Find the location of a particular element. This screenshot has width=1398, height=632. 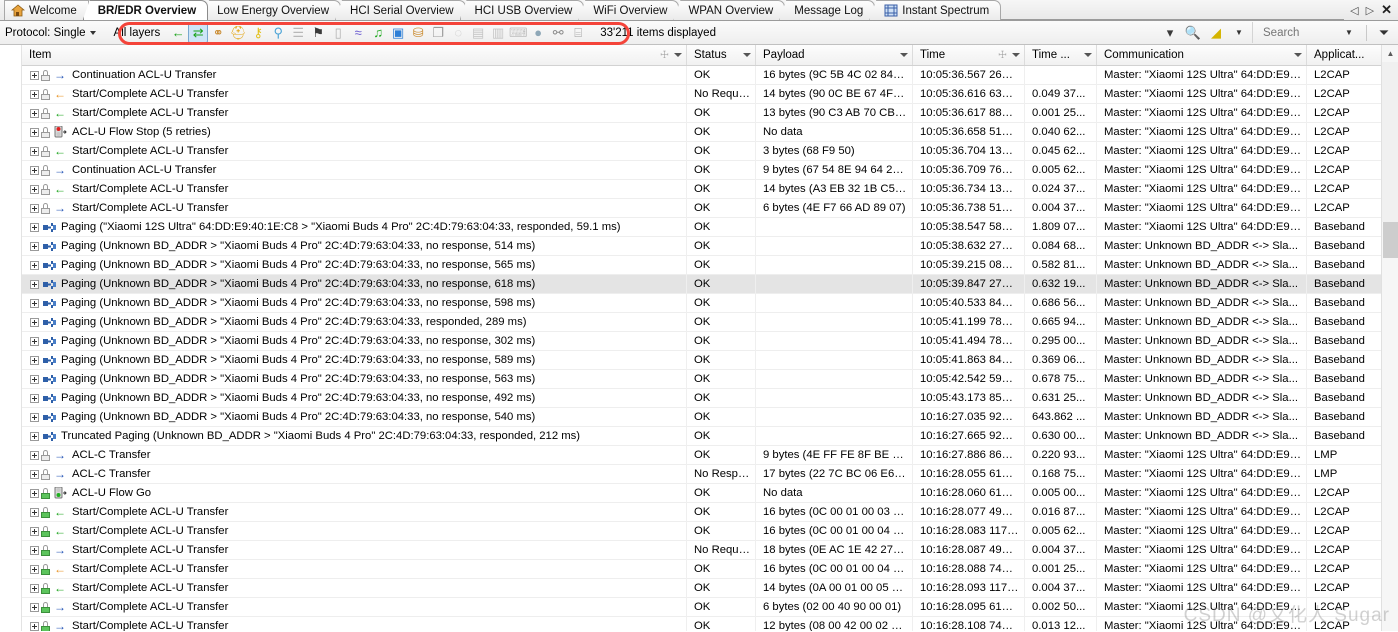

waveform-icon: ≈ is located at coordinates (358, 32).